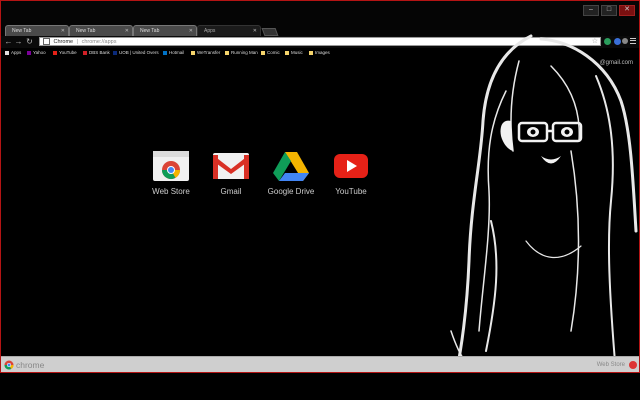 The image size is (640, 400). Describe the element at coordinates (210, 31) in the screenshot. I see `tab-label: Apps` at that location.